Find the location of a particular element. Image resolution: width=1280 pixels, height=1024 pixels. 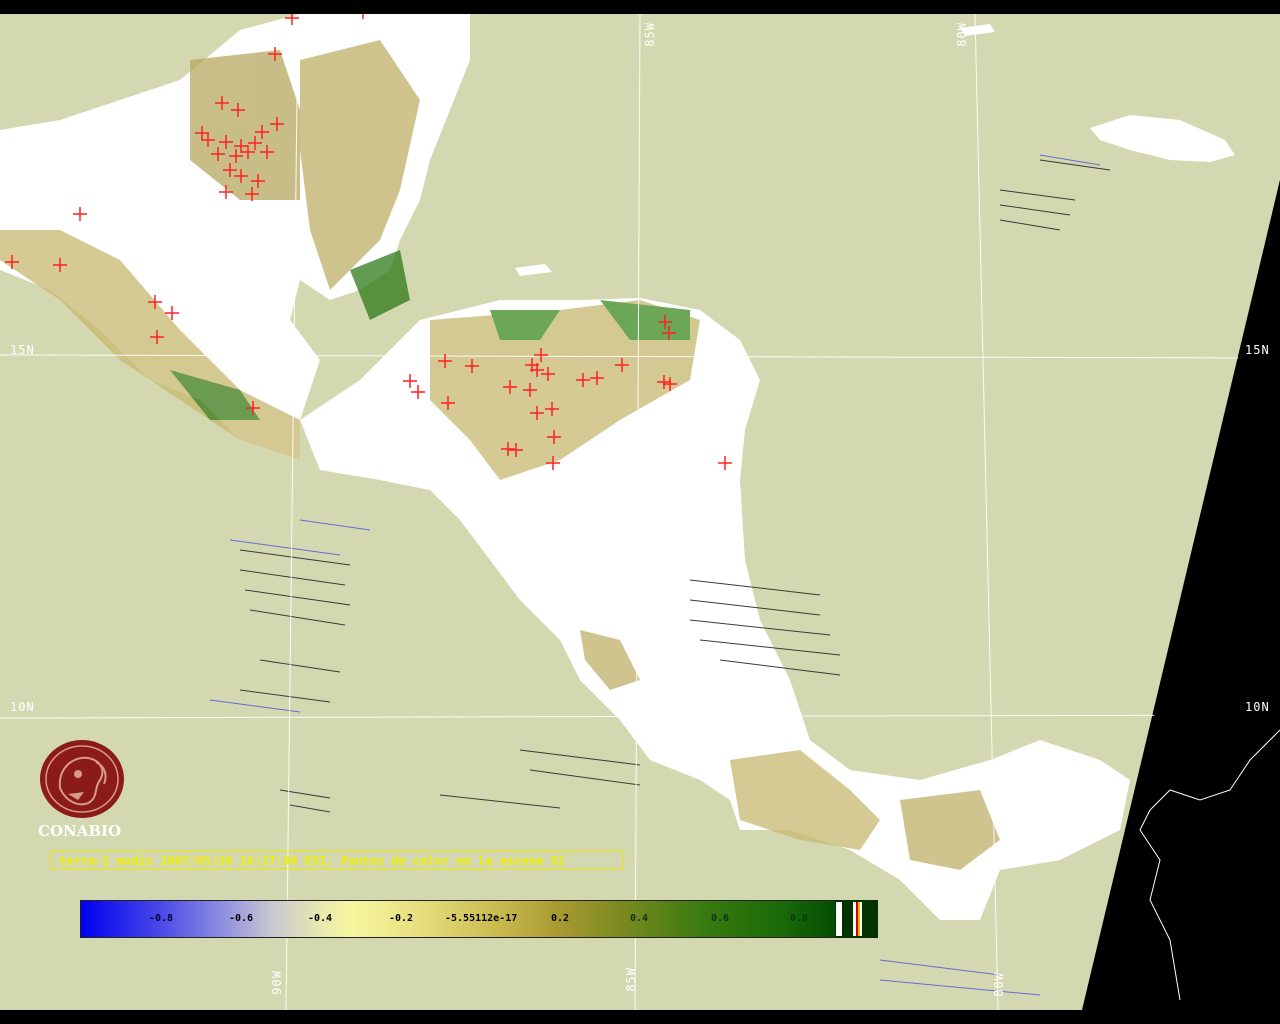

colorbar-tick: -0.8 is located at coordinates (161, 918).